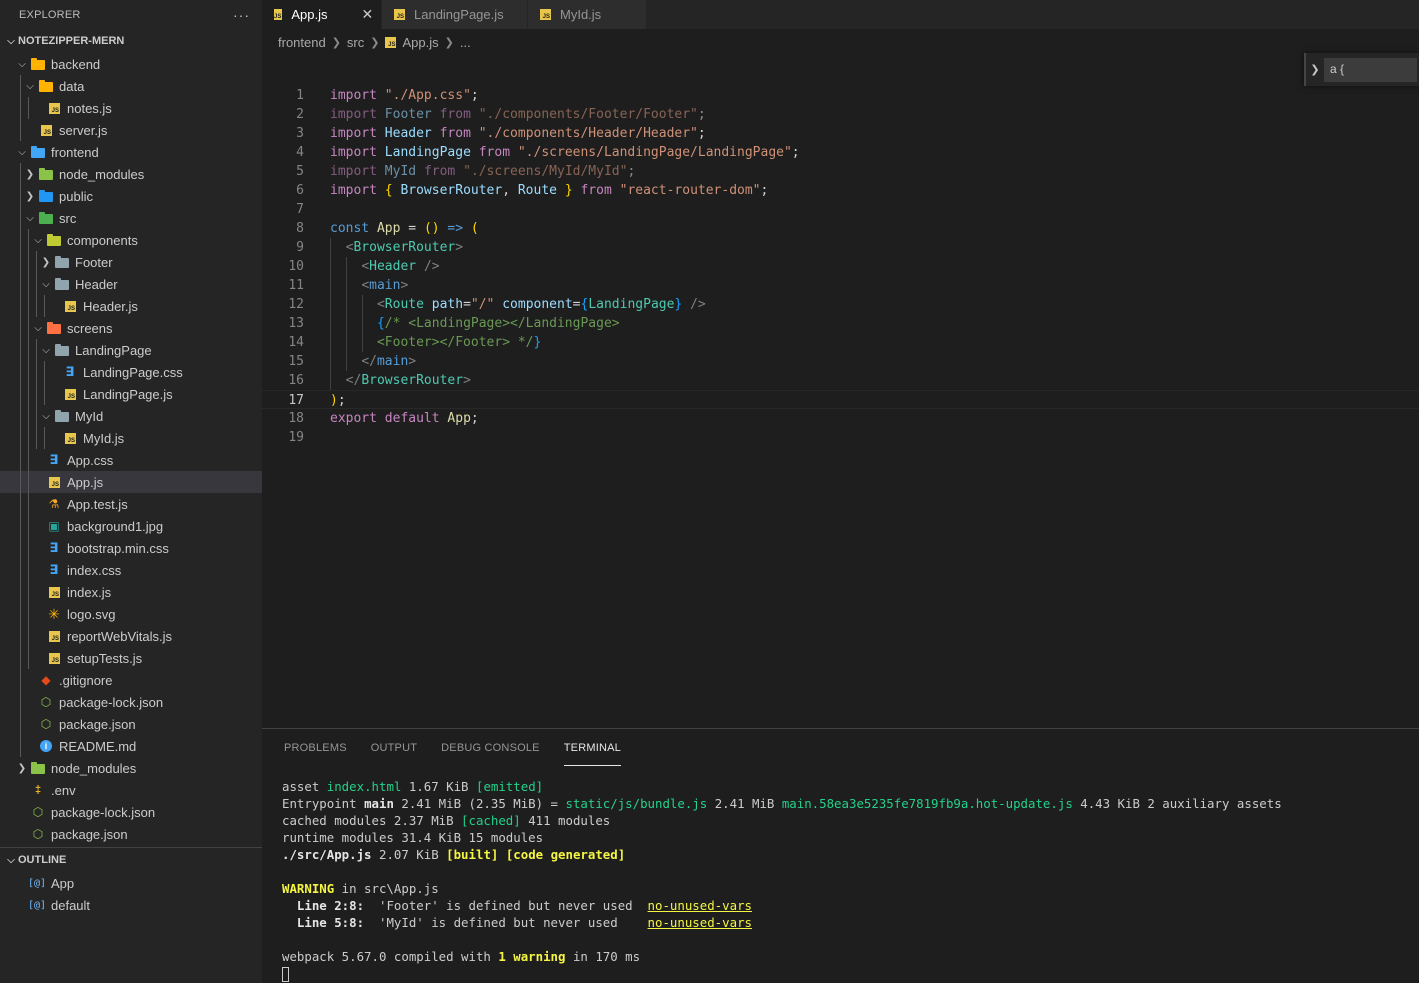 The image size is (1419, 983). Describe the element at coordinates (840, 285) in the screenshot. I see `code-line: 11 <main>` at that location.